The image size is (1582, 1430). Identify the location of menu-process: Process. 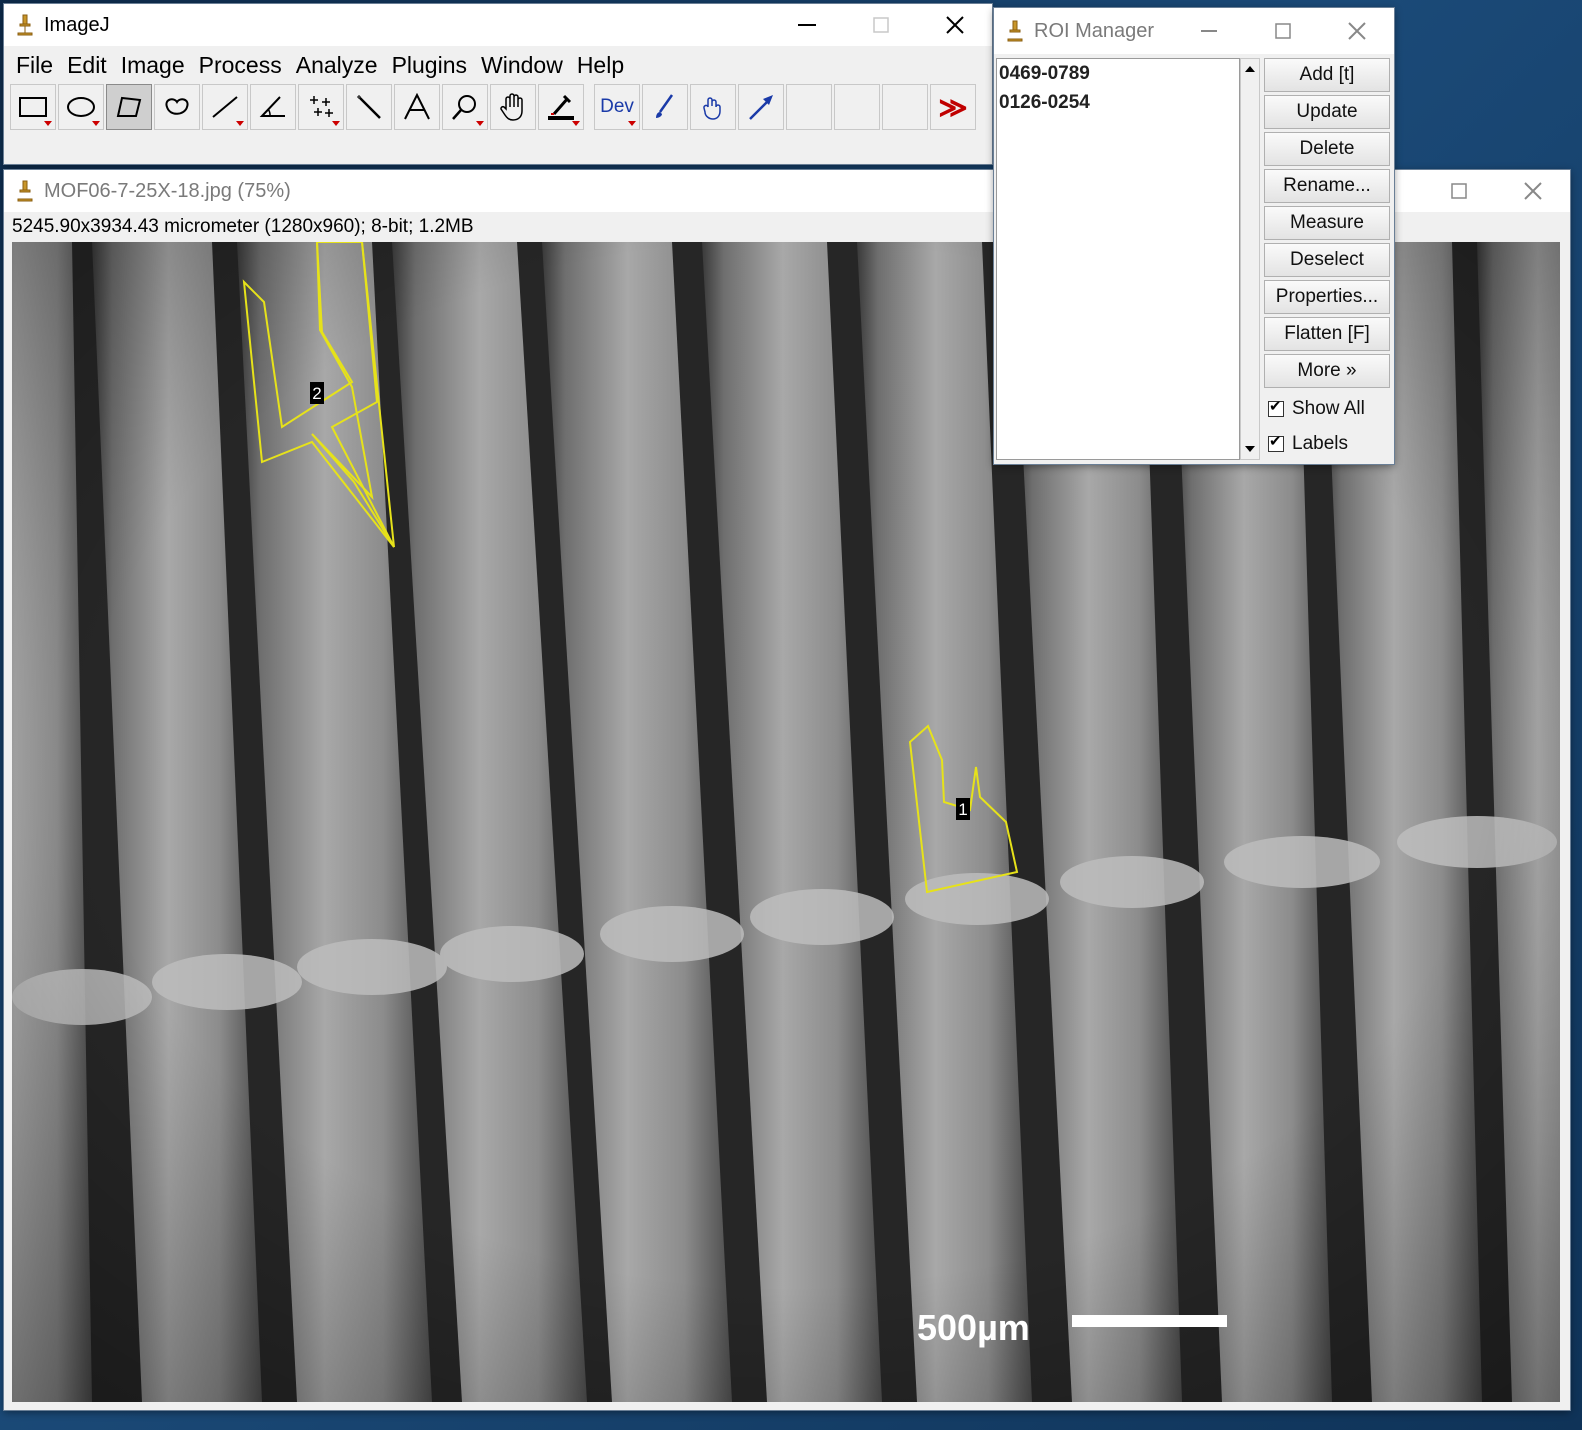
(240, 65).